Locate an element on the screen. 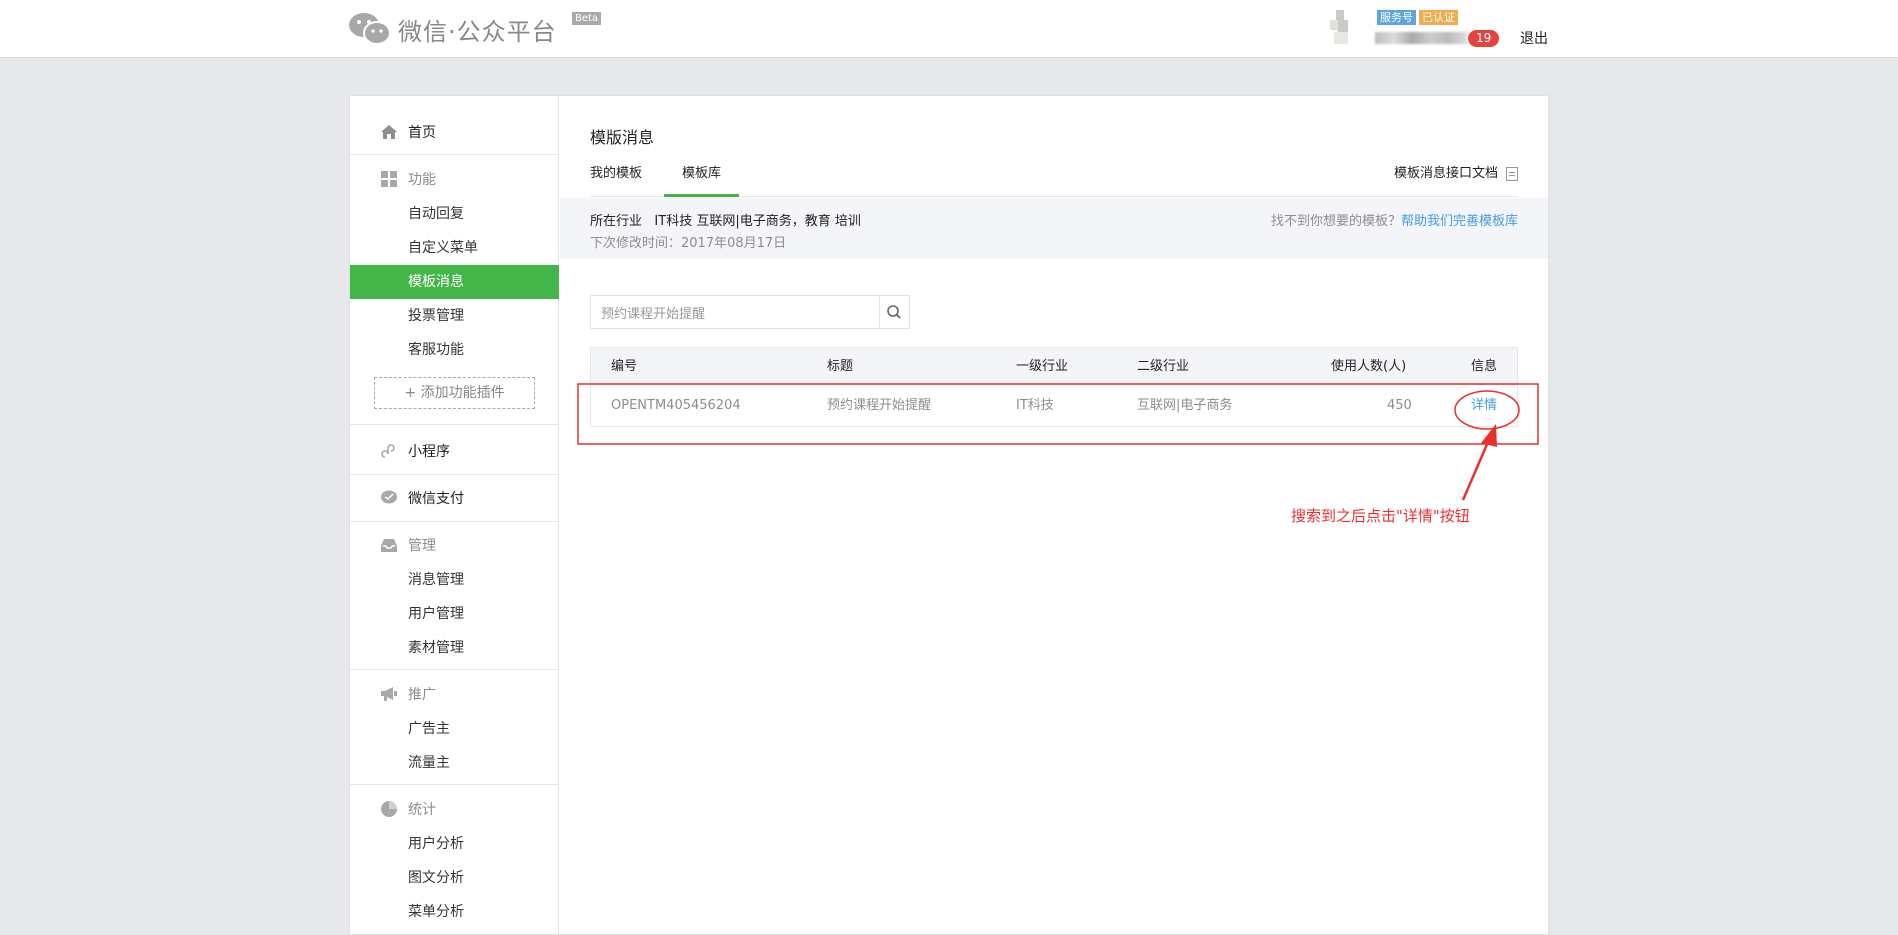  sidebar-item-label: 小程序 is located at coordinates (429, 452).